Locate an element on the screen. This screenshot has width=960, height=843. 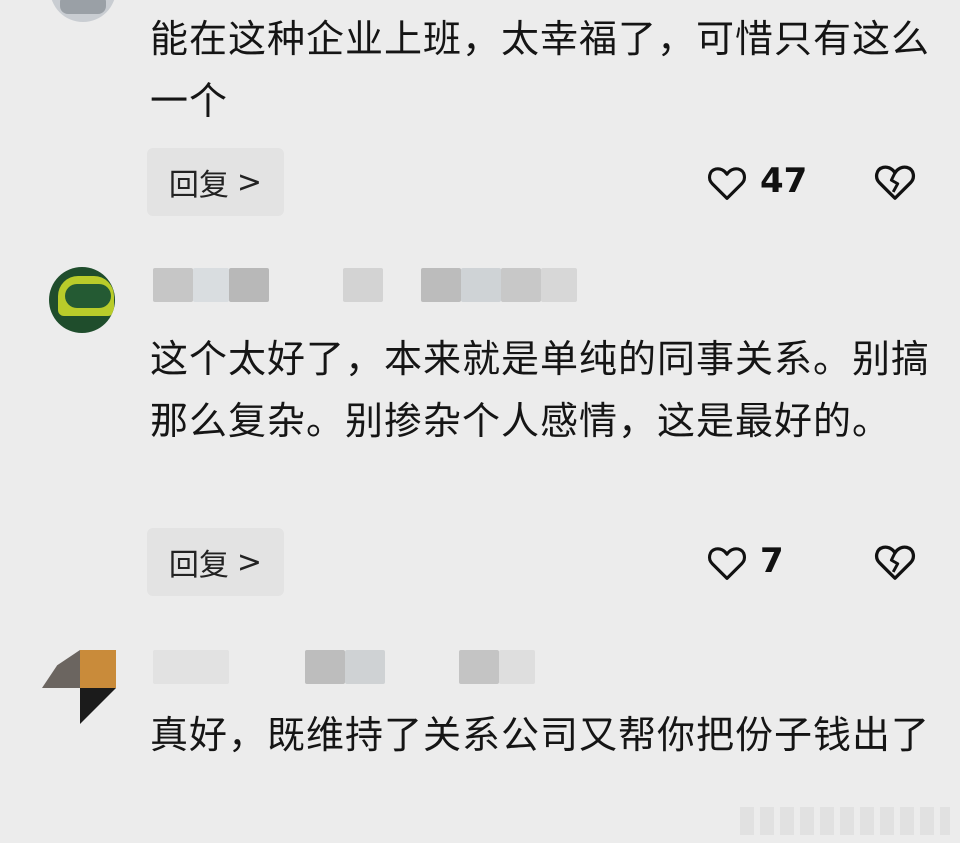
like-count: 47 is located at coordinates (784, 181).